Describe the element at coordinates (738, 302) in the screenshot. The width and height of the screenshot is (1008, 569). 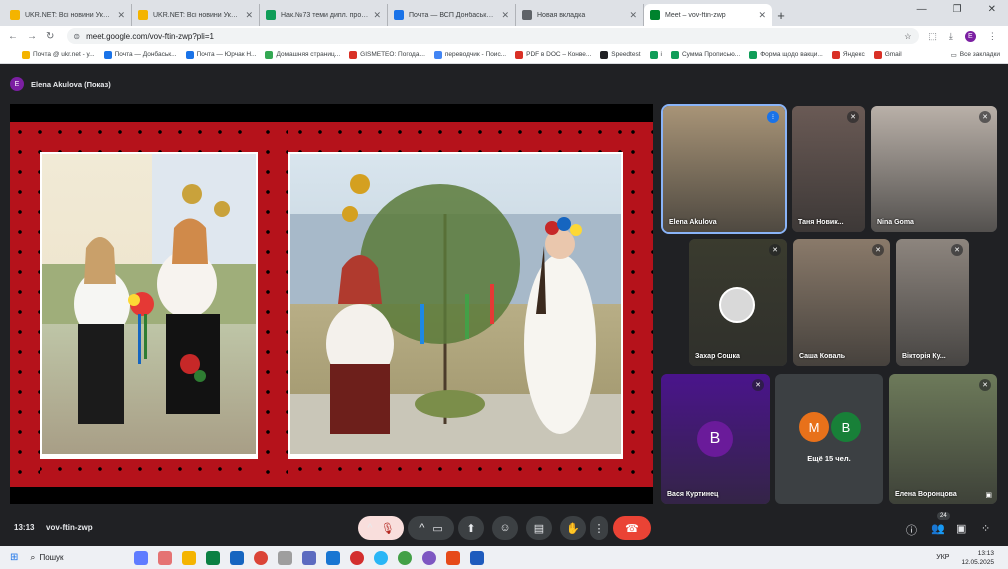
I see `participant-tile: ✕ Захар Сошка` at that location.